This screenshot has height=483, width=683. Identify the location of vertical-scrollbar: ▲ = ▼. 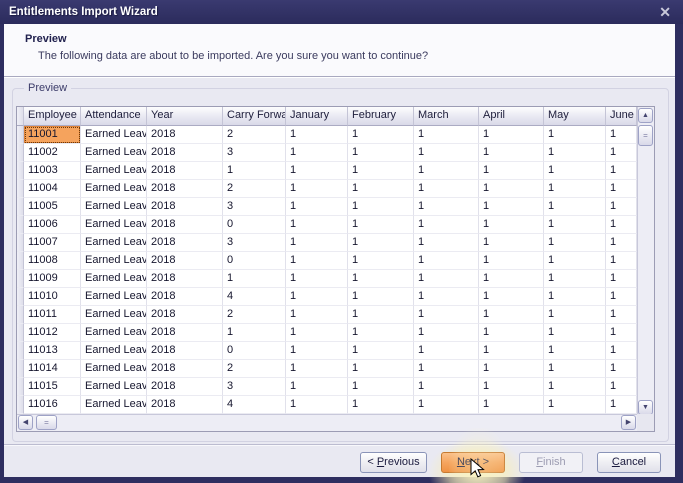
(645, 261).